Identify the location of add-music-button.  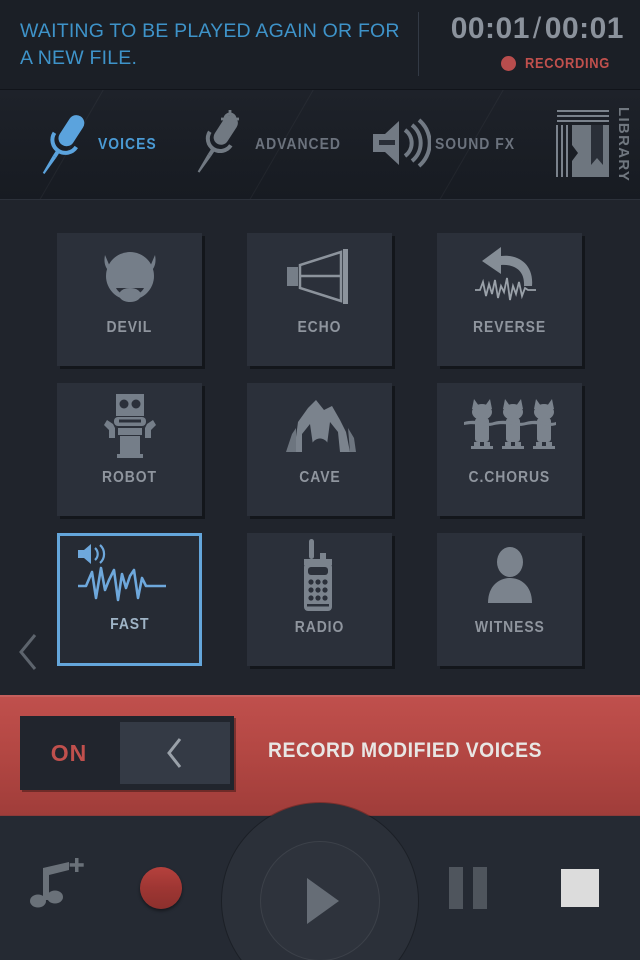
(56, 888).